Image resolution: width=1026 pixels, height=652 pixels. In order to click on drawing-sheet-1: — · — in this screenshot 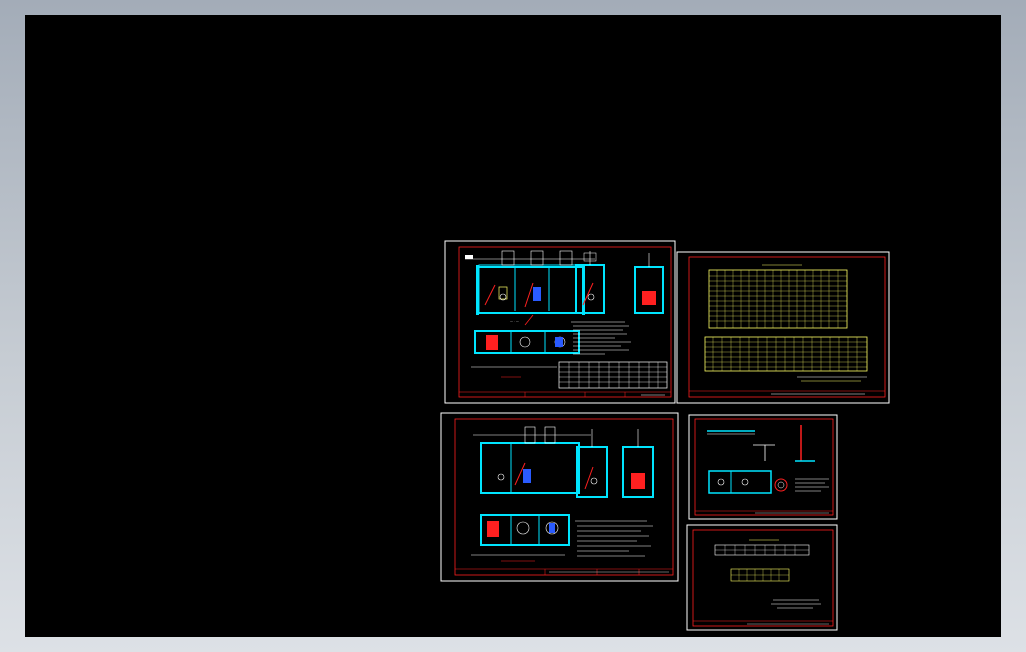, I will do `click(560, 322)`.